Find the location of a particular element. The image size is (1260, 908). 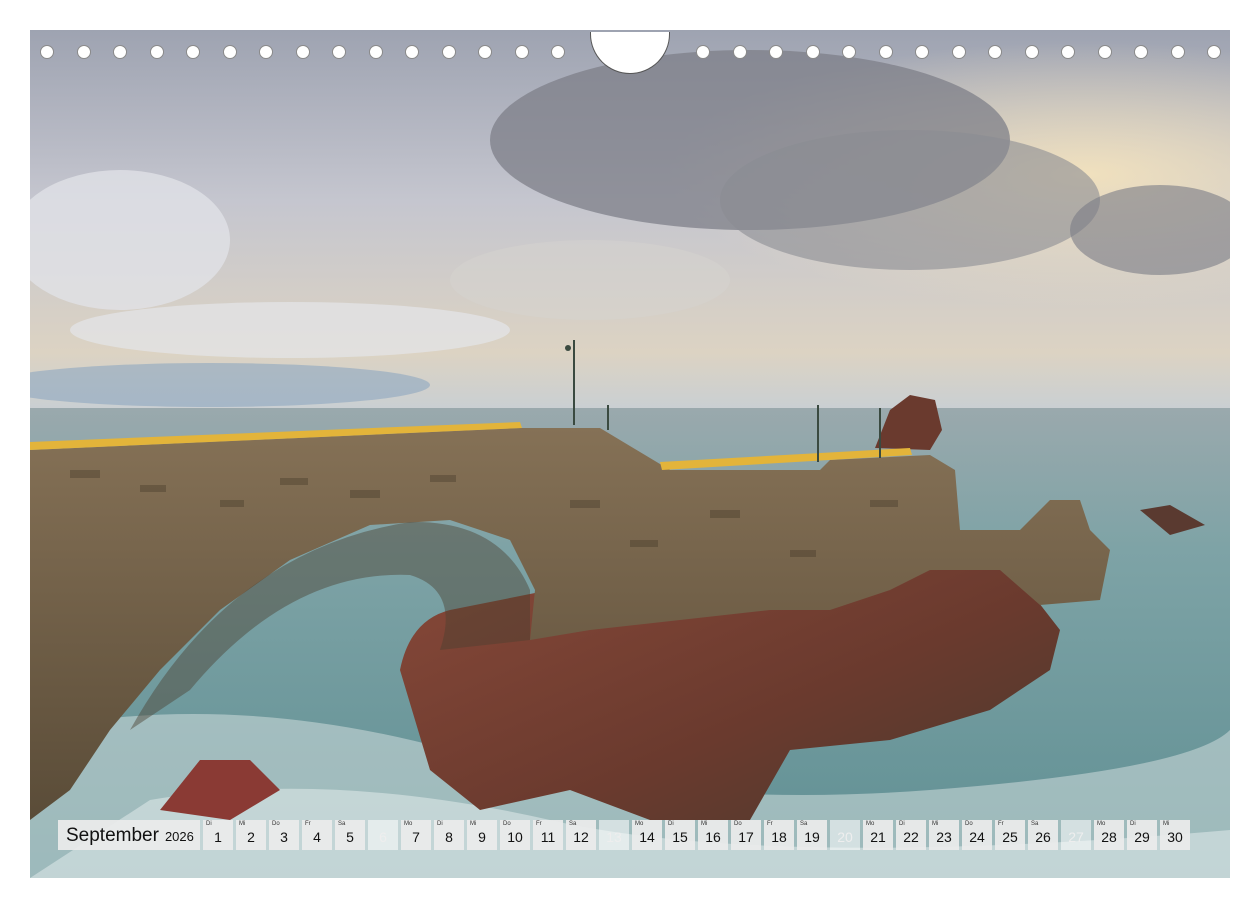

day-cell: Sa 19 is located at coordinates (812, 835).